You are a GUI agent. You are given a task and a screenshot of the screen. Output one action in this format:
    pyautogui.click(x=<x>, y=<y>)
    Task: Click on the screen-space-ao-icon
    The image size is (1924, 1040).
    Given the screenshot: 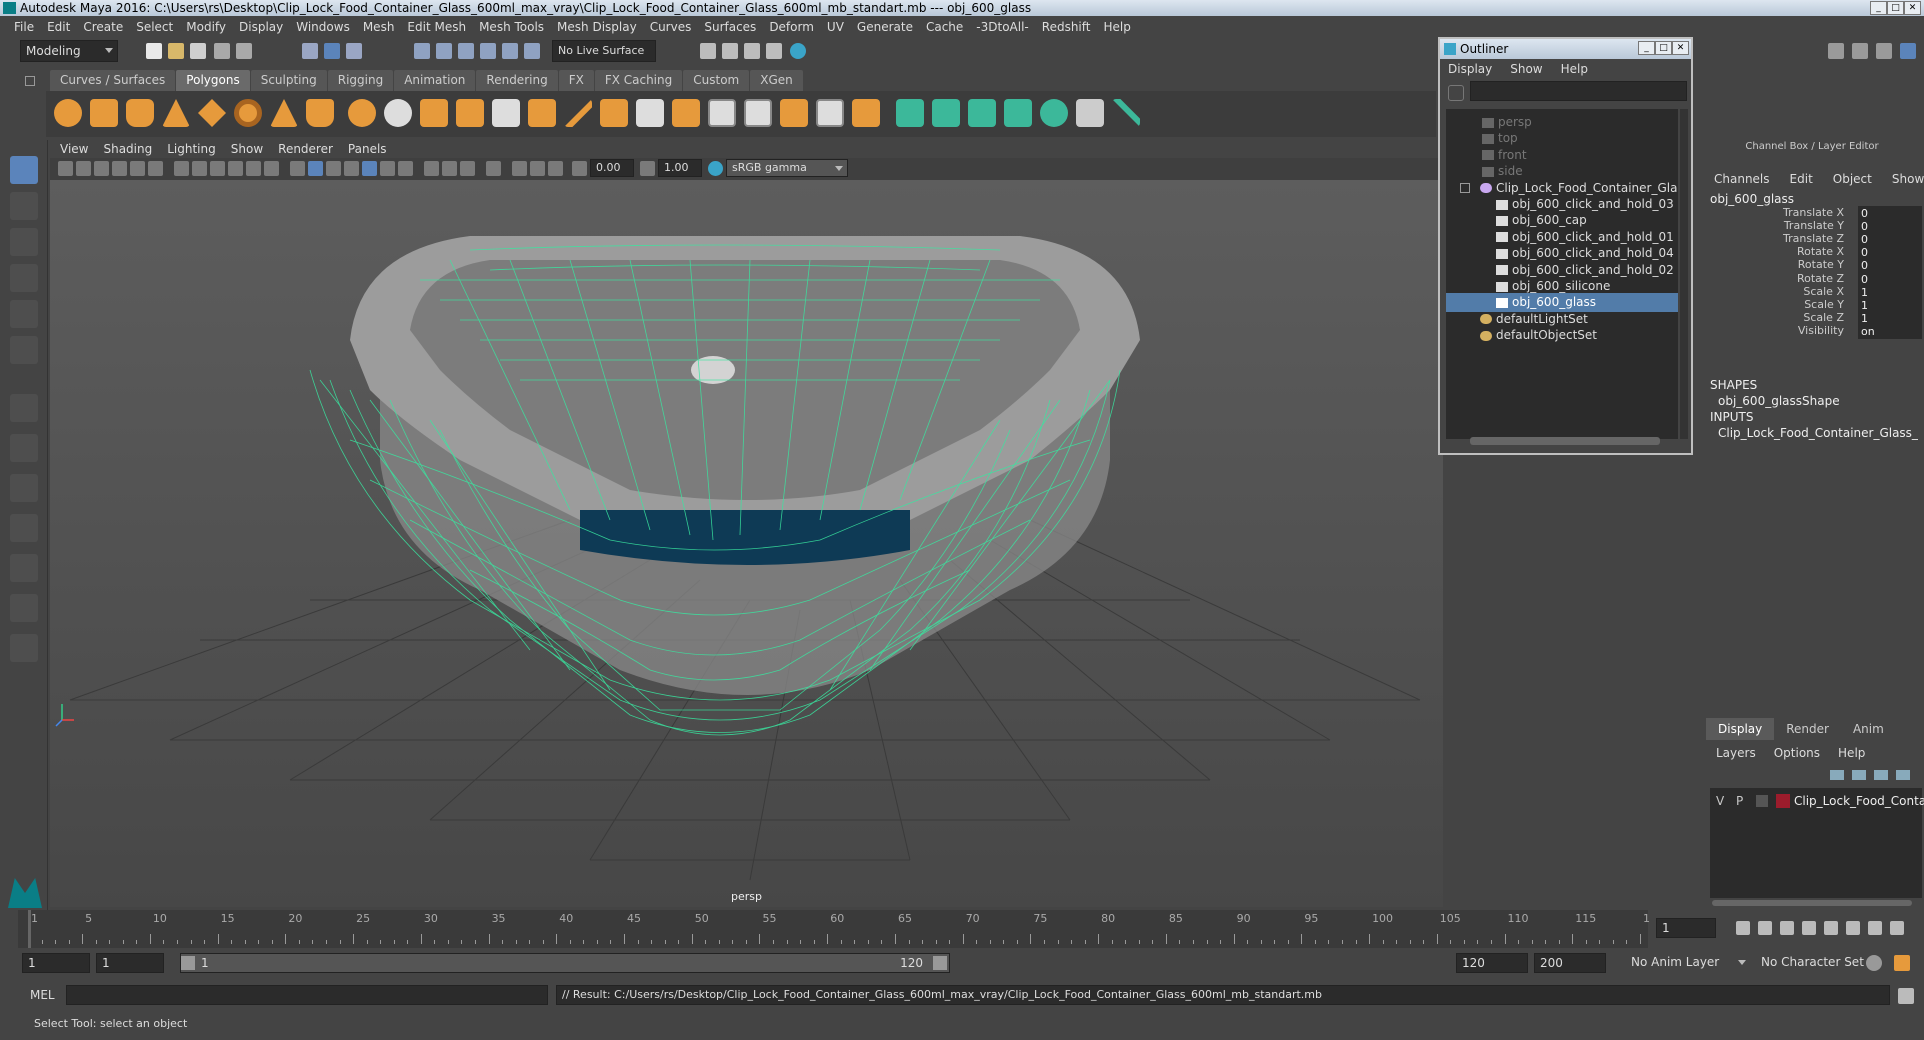 What is the action you would take?
    pyautogui.click(x=431, y=168)
    